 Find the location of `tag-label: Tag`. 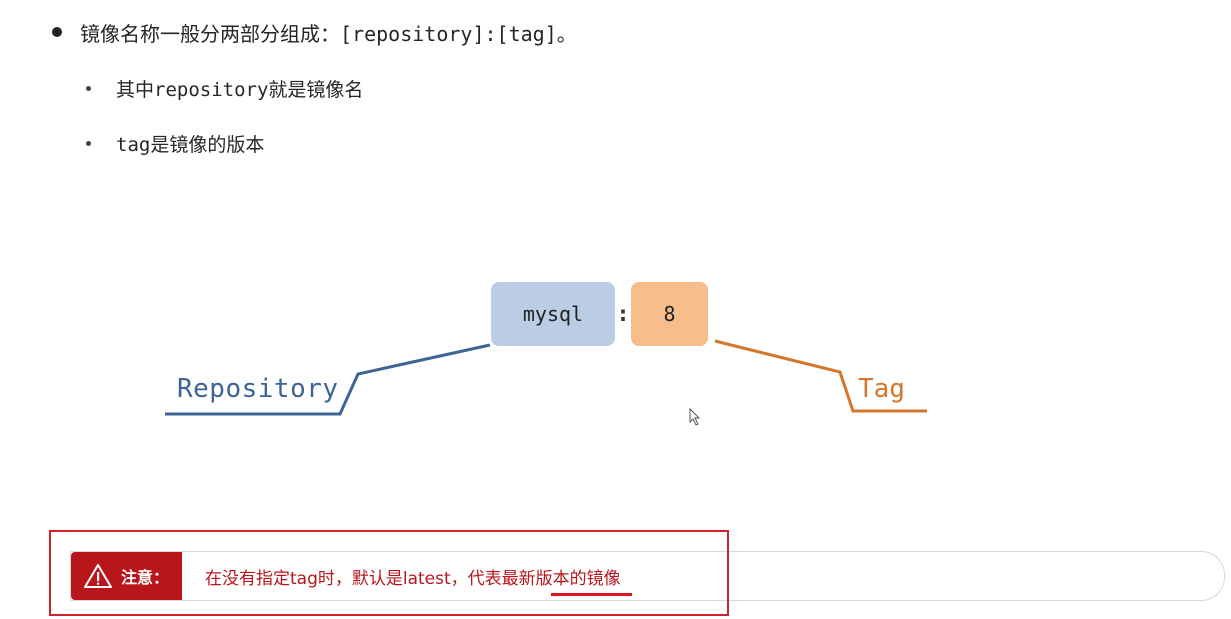

tag-label: Tag is located at coordinates (881, 389).